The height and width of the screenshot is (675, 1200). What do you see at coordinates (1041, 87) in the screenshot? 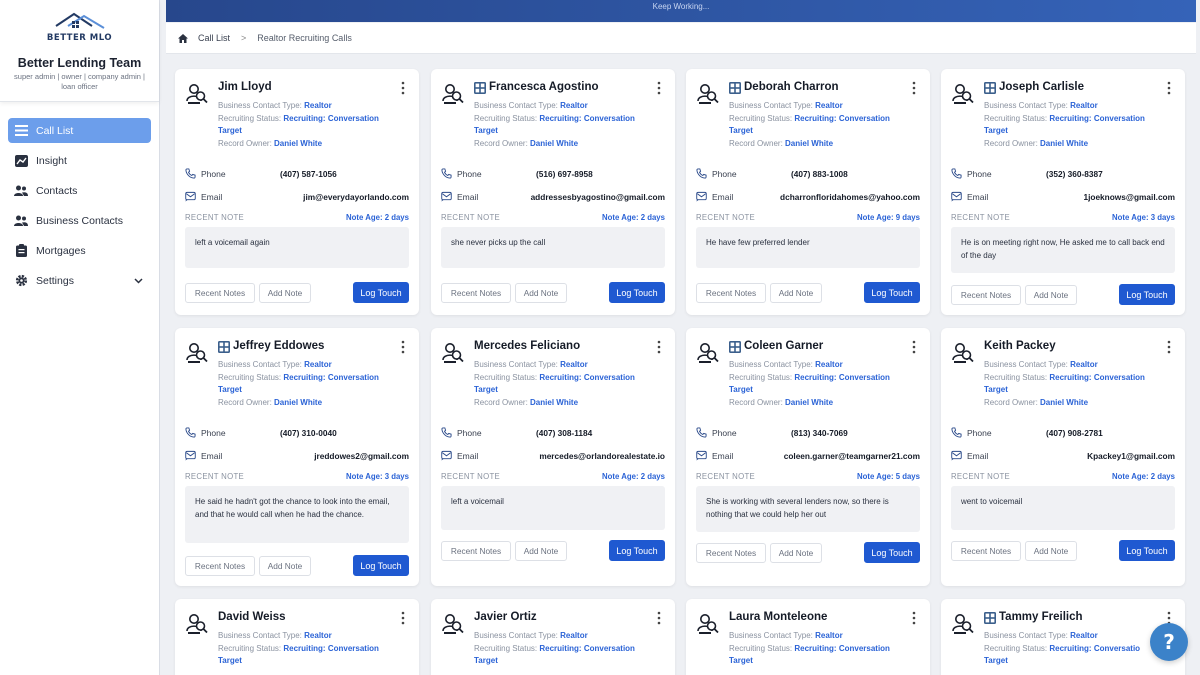
I see `contact-name: Joseph Carlisle` at bounding box center [1041, 87].